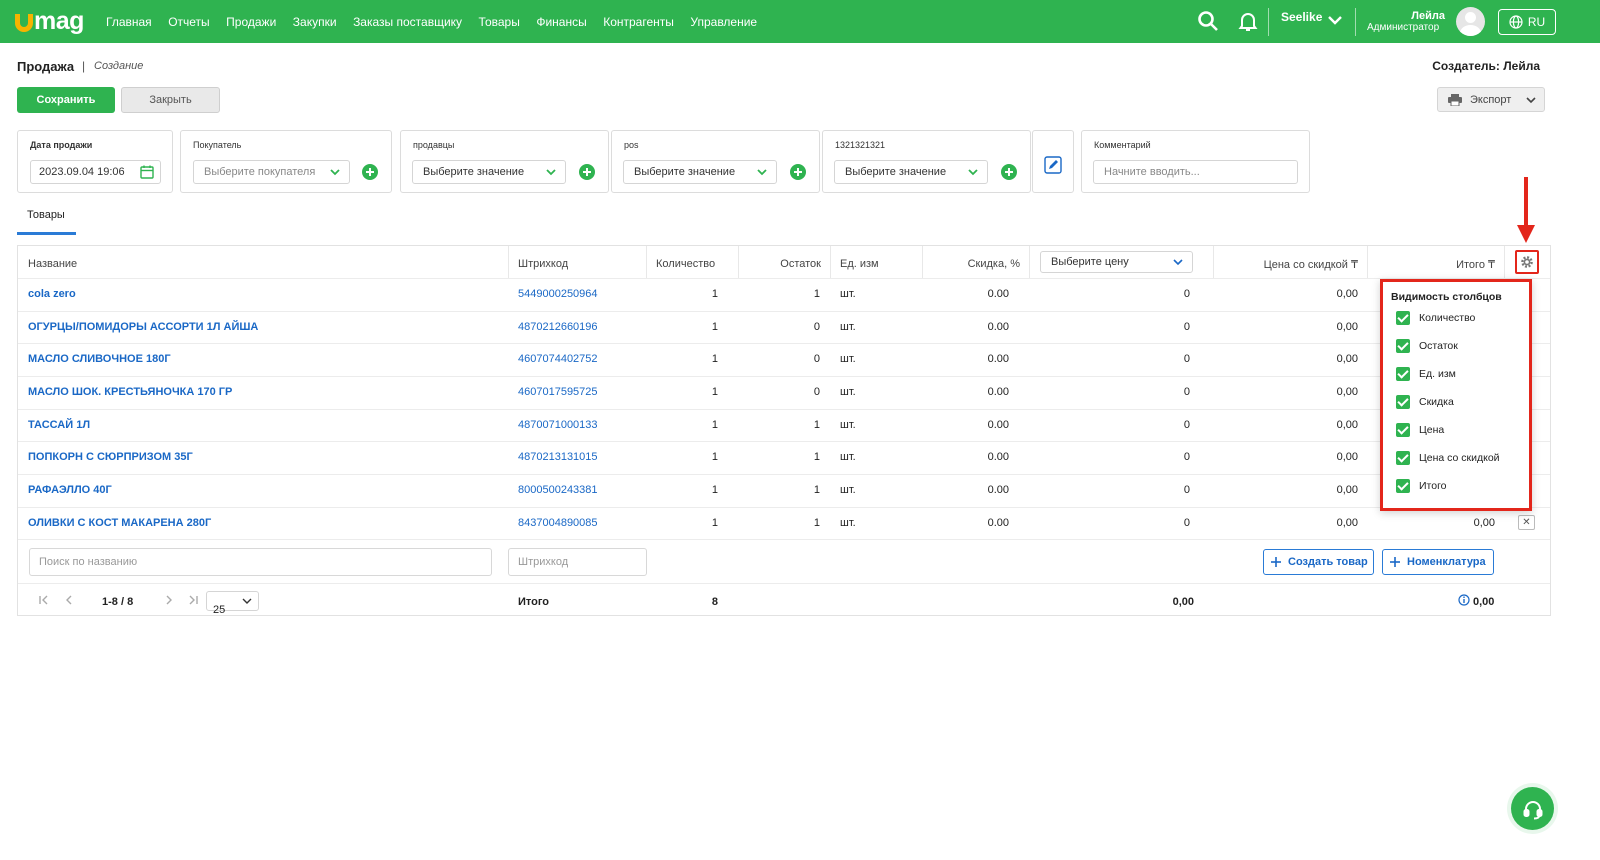 Image resolution: width=1600 pixels, height=860 pixels. Describe the element at coordinates (558, 490) in the screenshot. I see `barcode-link: 8000500243381` at that location.